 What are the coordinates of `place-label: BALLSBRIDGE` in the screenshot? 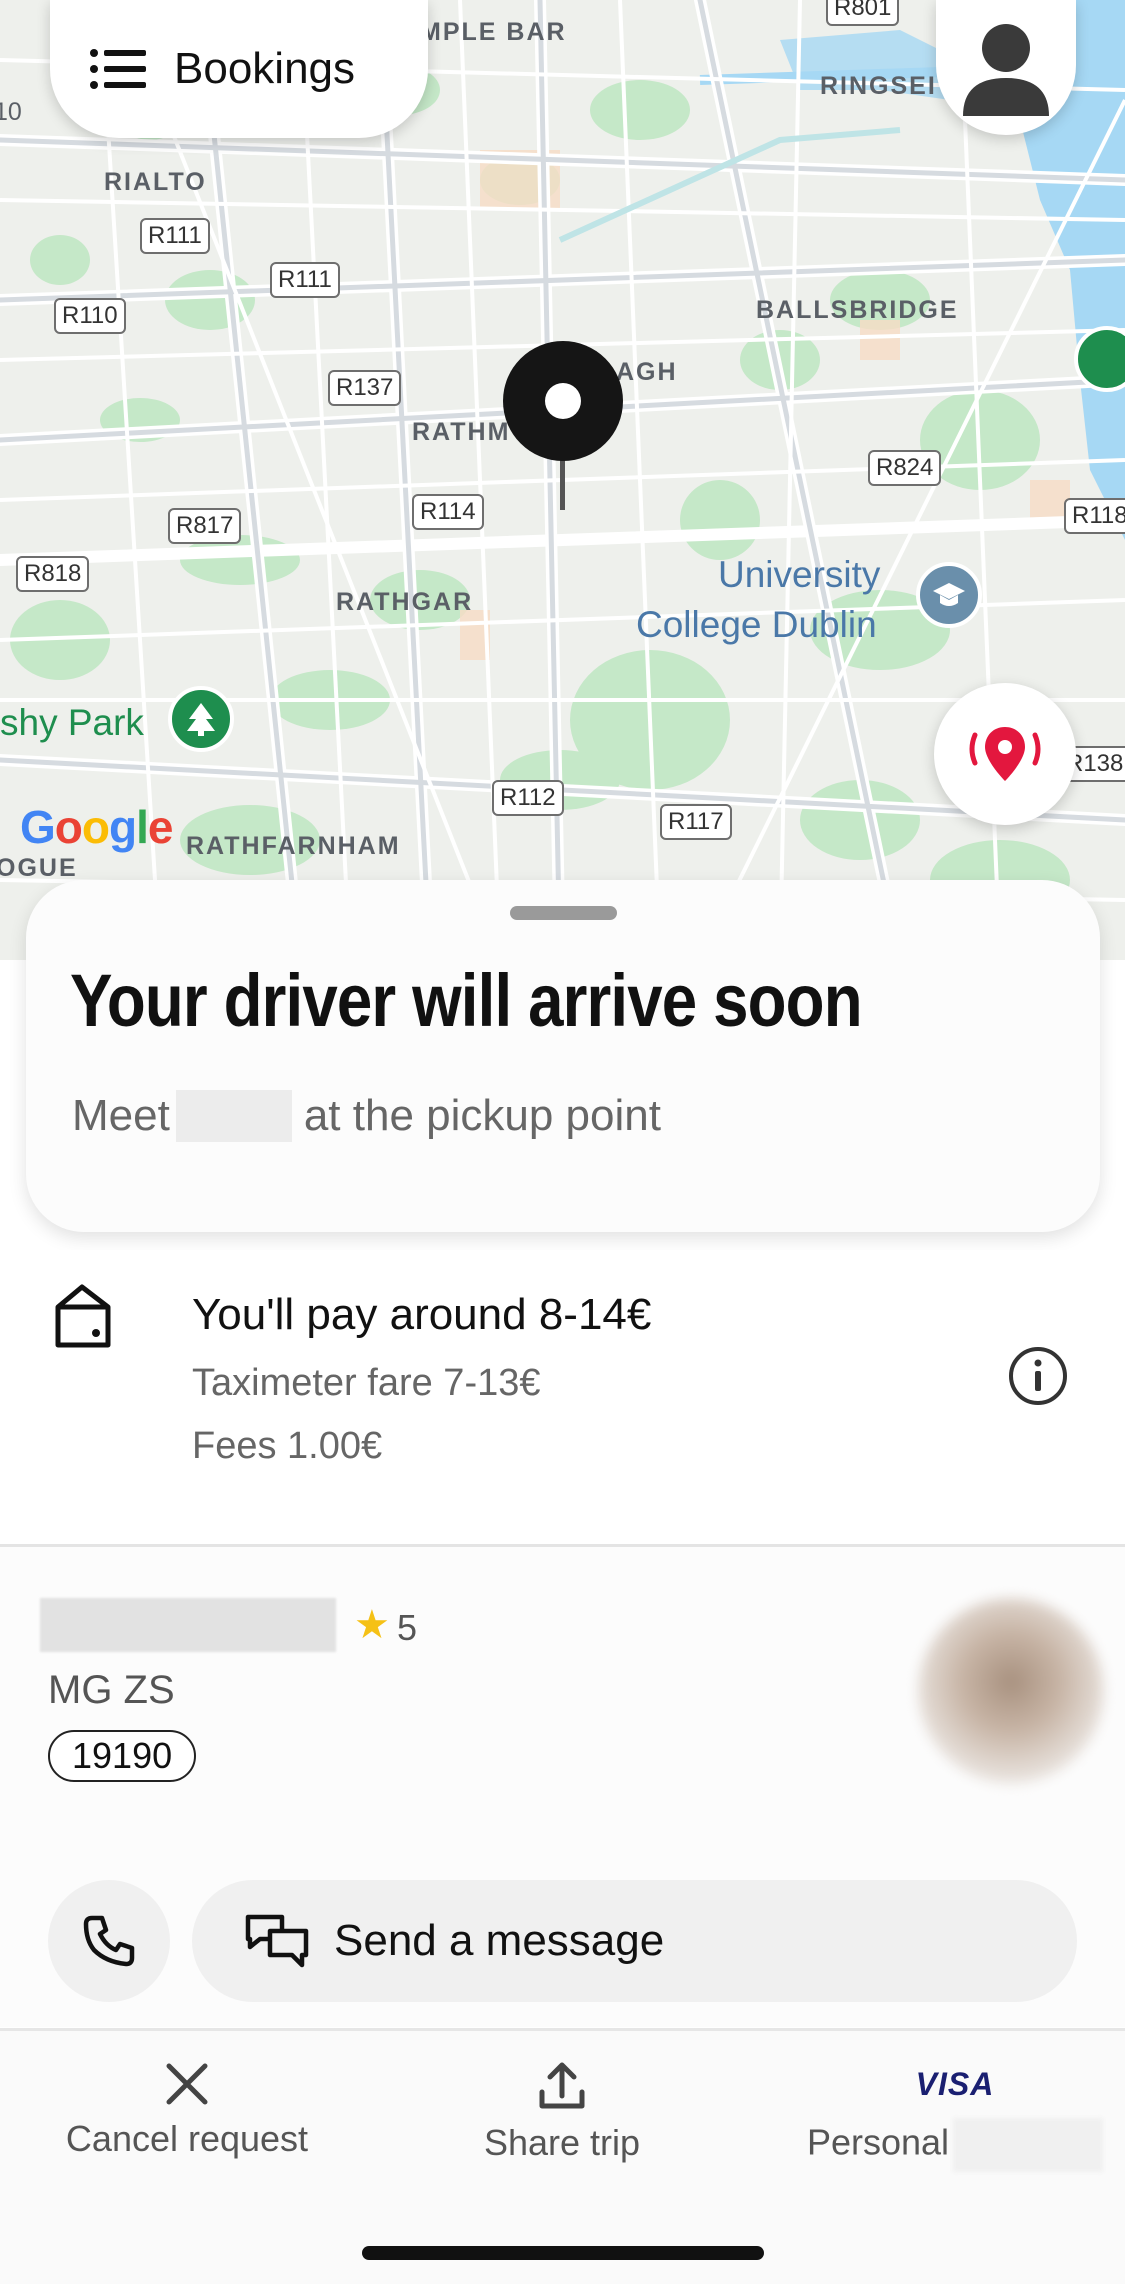 It's located at (857, 310).